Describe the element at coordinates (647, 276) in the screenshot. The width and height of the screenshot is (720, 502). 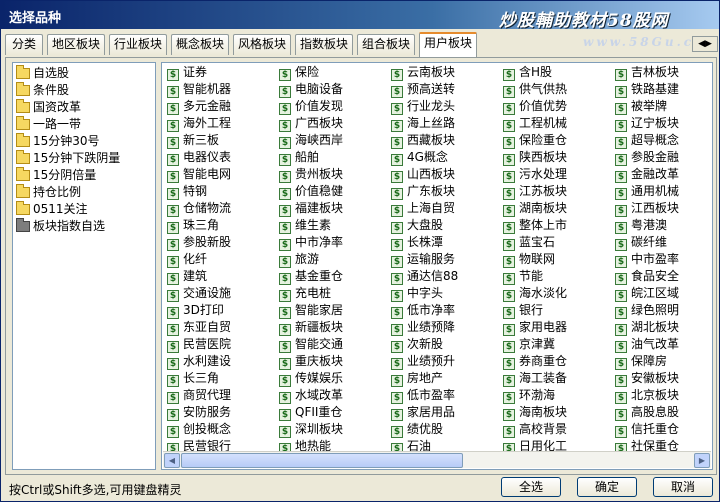
I see `symbol-item: $ 食品安全` at that location.